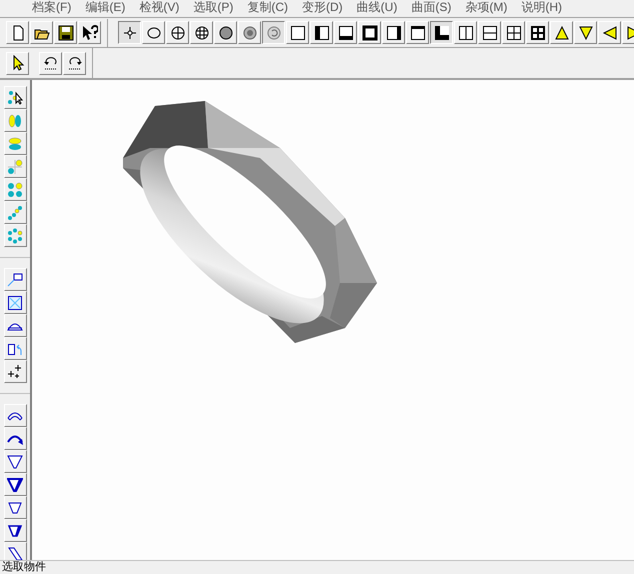  I want to click on bold-grid-button, so click(537, 32).